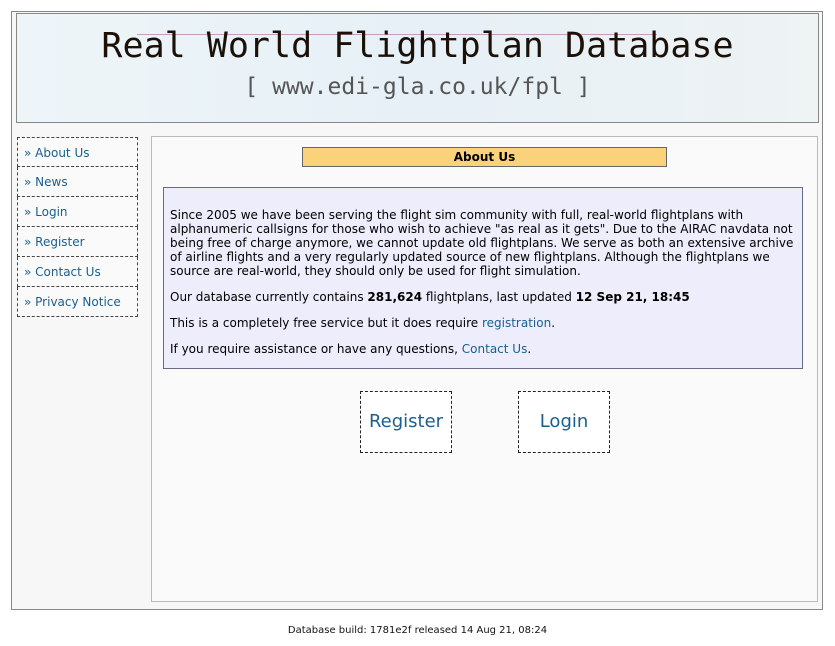 This screenshot has width=835, height=646. I want to click on sidebar-item-label: About Us, so click(62, 153).